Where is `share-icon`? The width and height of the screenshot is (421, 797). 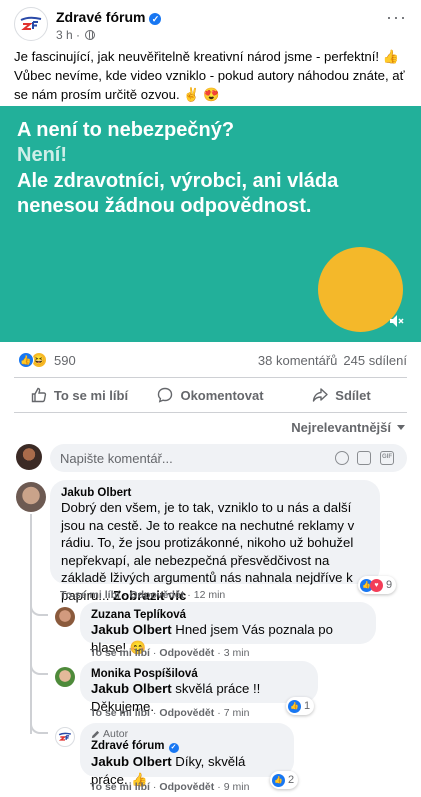 share-icon is located at coordinates (320, 395).